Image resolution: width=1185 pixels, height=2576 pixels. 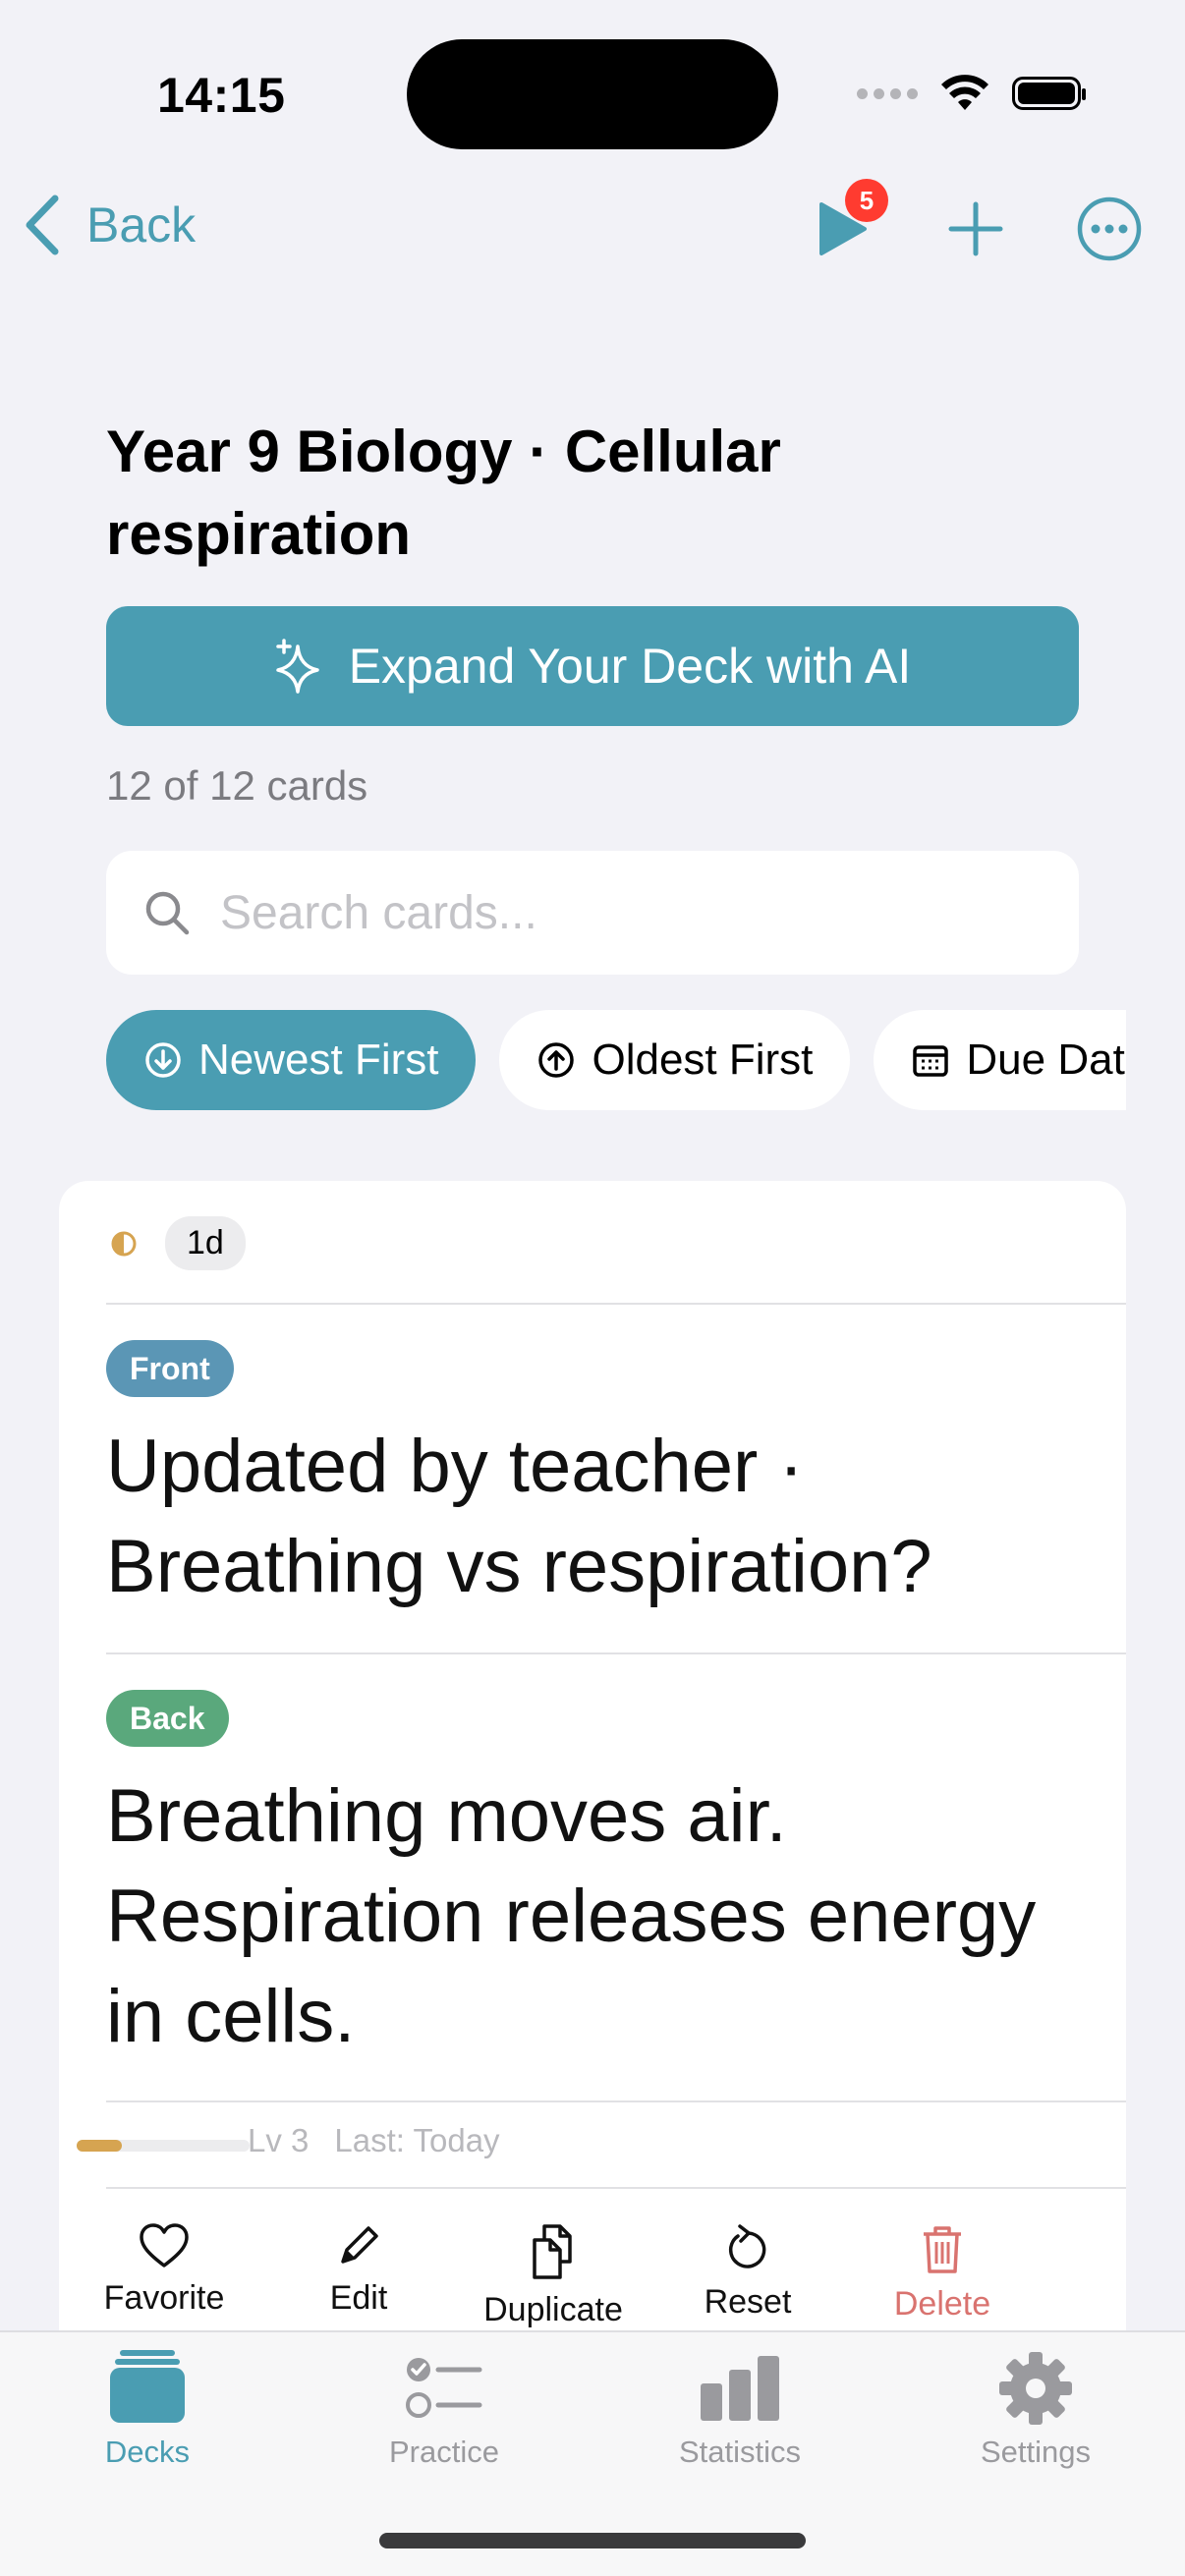 I want to click on duplicate-icon, so click(x=552, y=2251).